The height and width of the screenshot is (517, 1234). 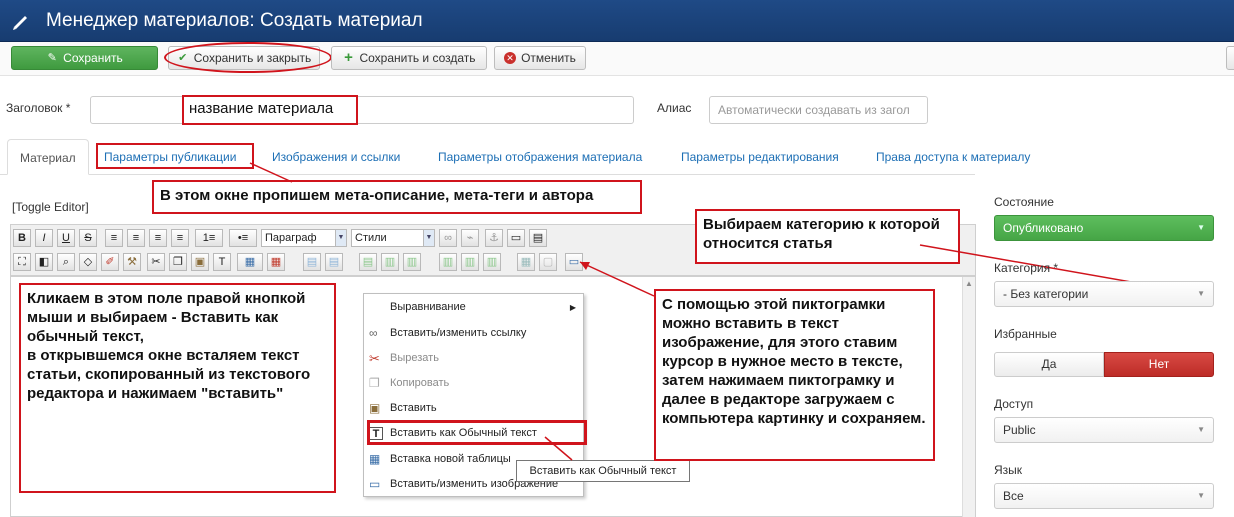 I want to click on cell-props-icon: ▦, so click(x=526, y=262).